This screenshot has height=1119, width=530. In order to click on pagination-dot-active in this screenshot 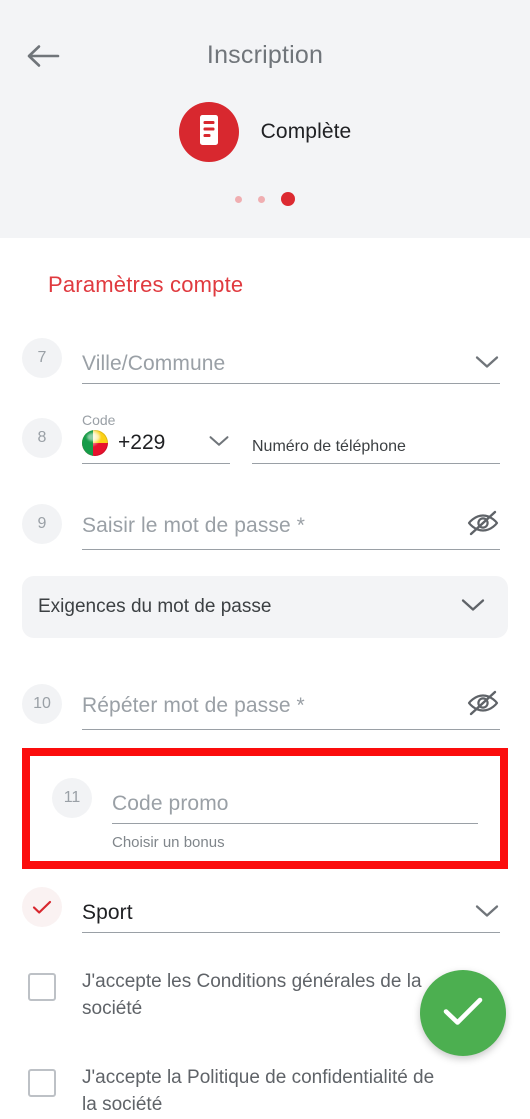, I will do `click(288, 199)`.